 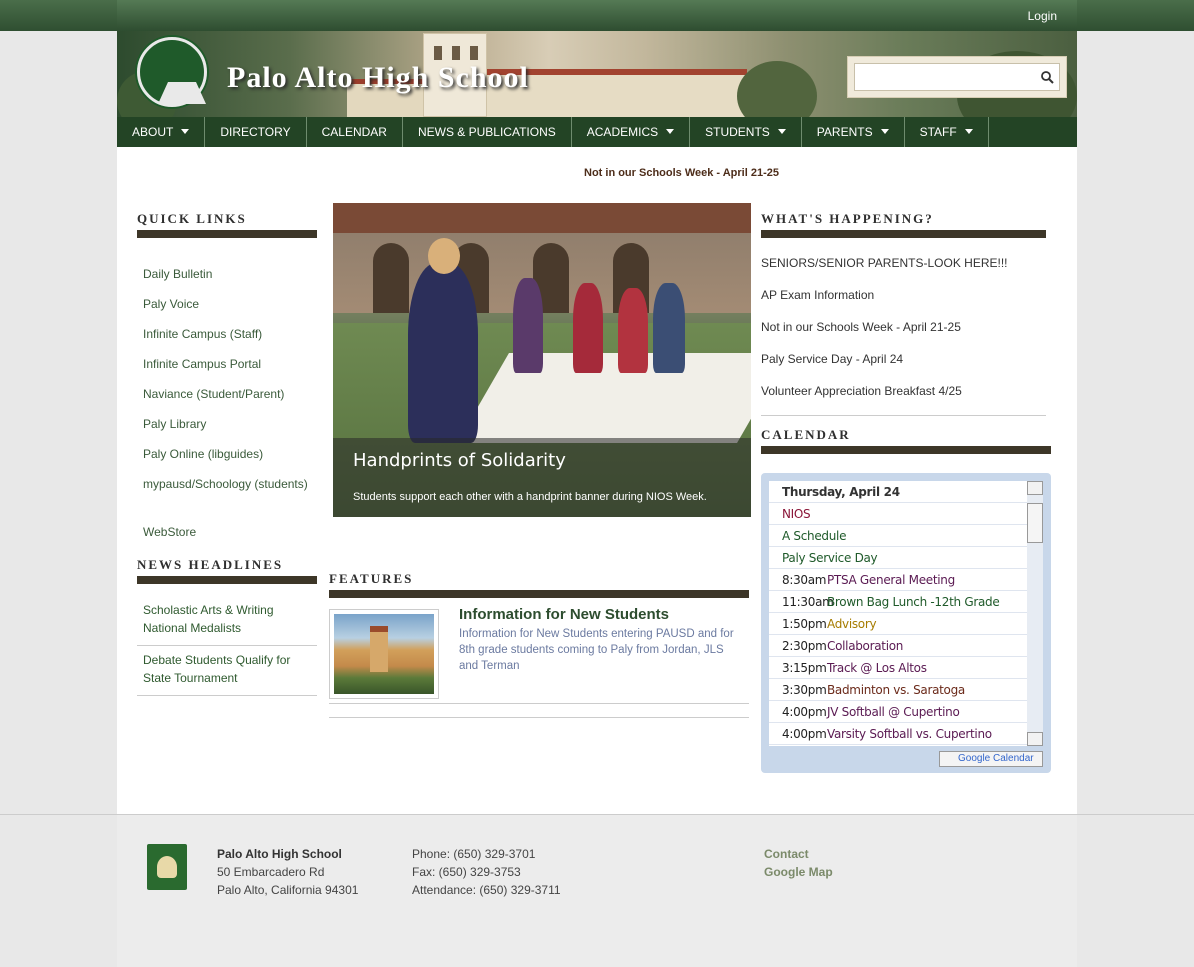 I want to click on happening-item: AP Exam Information, so click(x=903, y=303).